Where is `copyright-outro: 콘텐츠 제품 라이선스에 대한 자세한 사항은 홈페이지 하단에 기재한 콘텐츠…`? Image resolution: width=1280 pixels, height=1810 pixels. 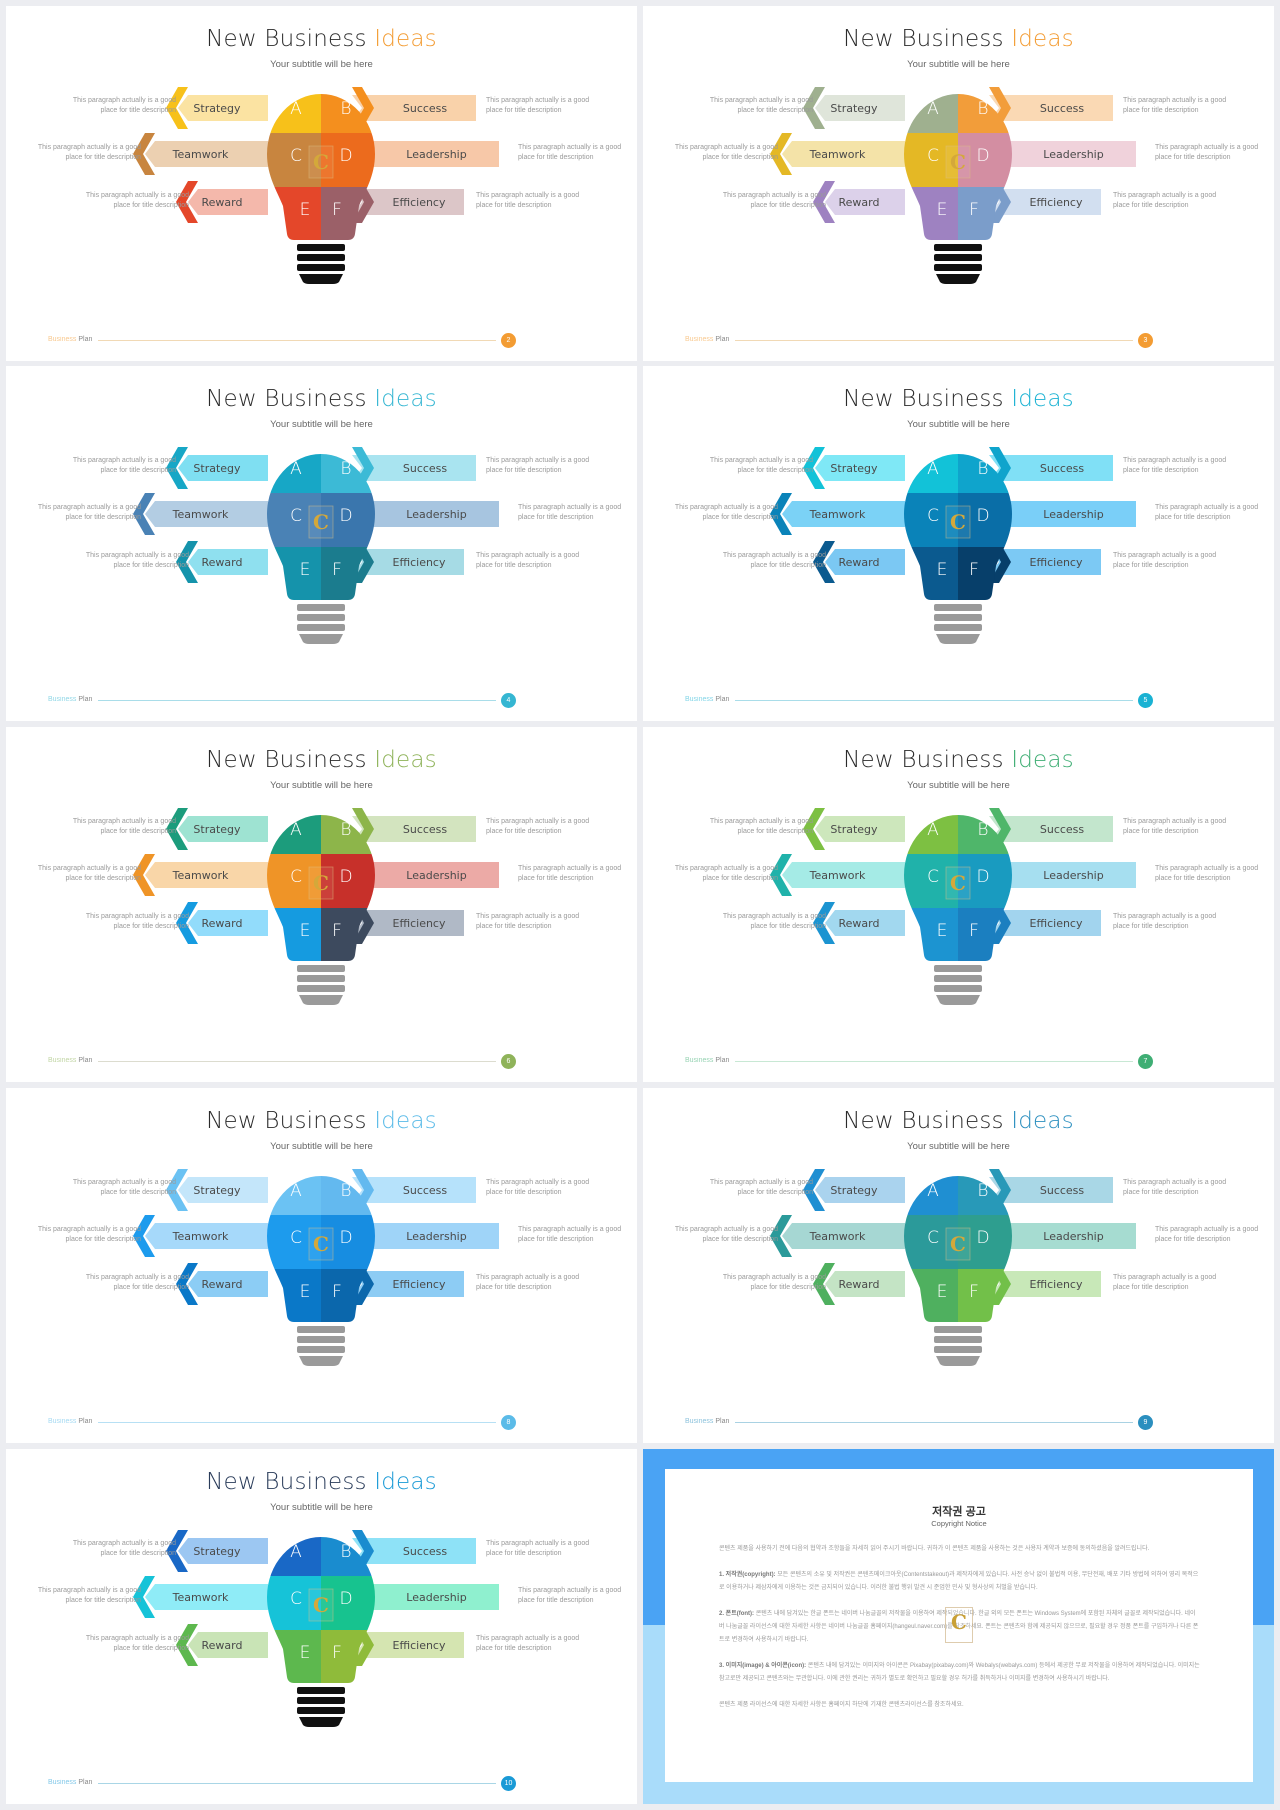 copyright-outro: 콘텐츠 제품 라이선스에 대한 자세한 사항은 홈페이지 하단에 기재한 콘텐츠… is located at coordinates (841, 1705).